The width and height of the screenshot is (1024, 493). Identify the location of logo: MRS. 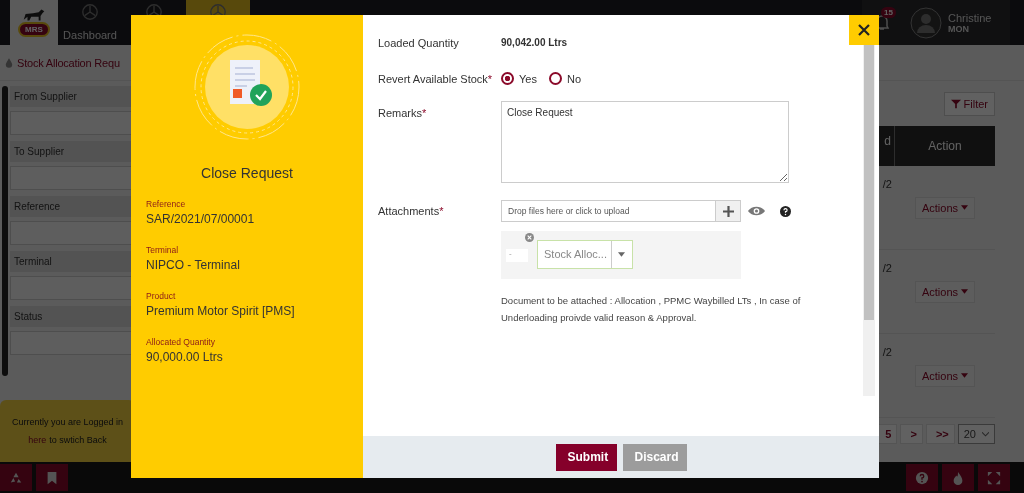
(34, 22).